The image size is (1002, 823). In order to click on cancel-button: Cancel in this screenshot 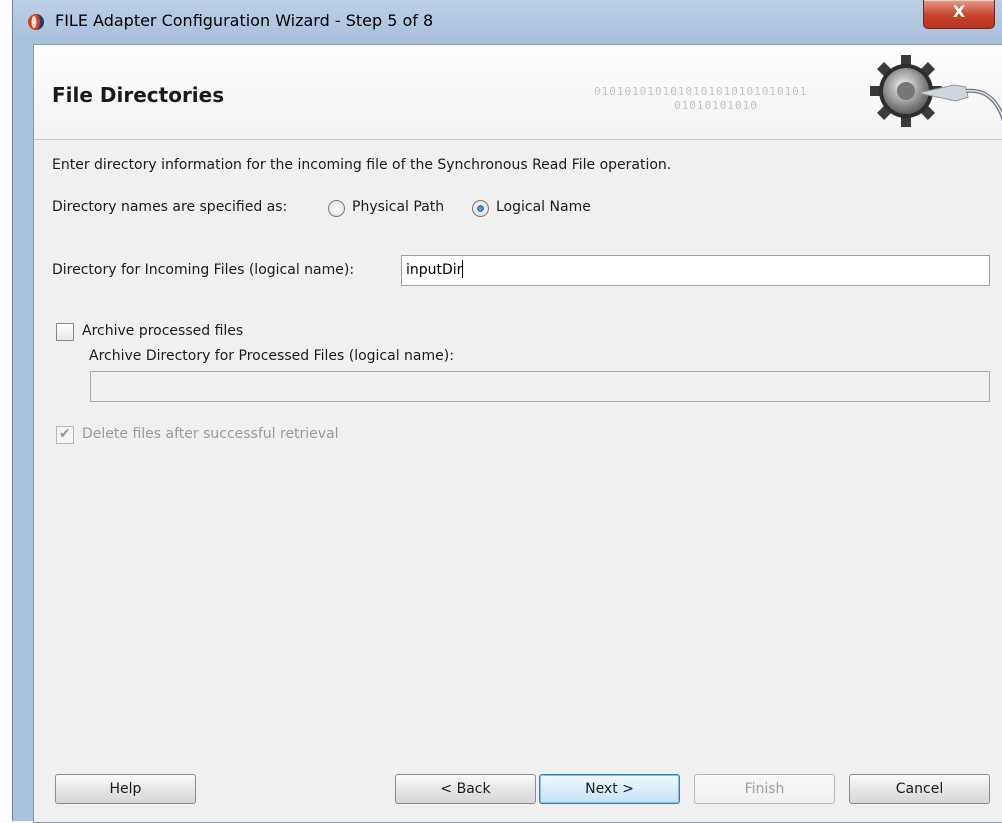, I will do `click(919, 789)`.